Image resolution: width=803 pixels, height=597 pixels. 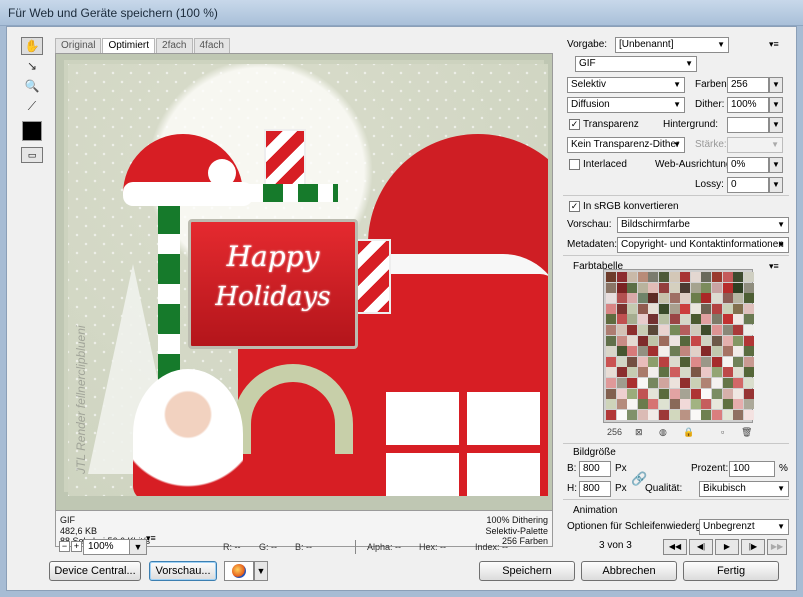 I want to click on lock-color-icon: 🔒, so click(x=688, y=432).